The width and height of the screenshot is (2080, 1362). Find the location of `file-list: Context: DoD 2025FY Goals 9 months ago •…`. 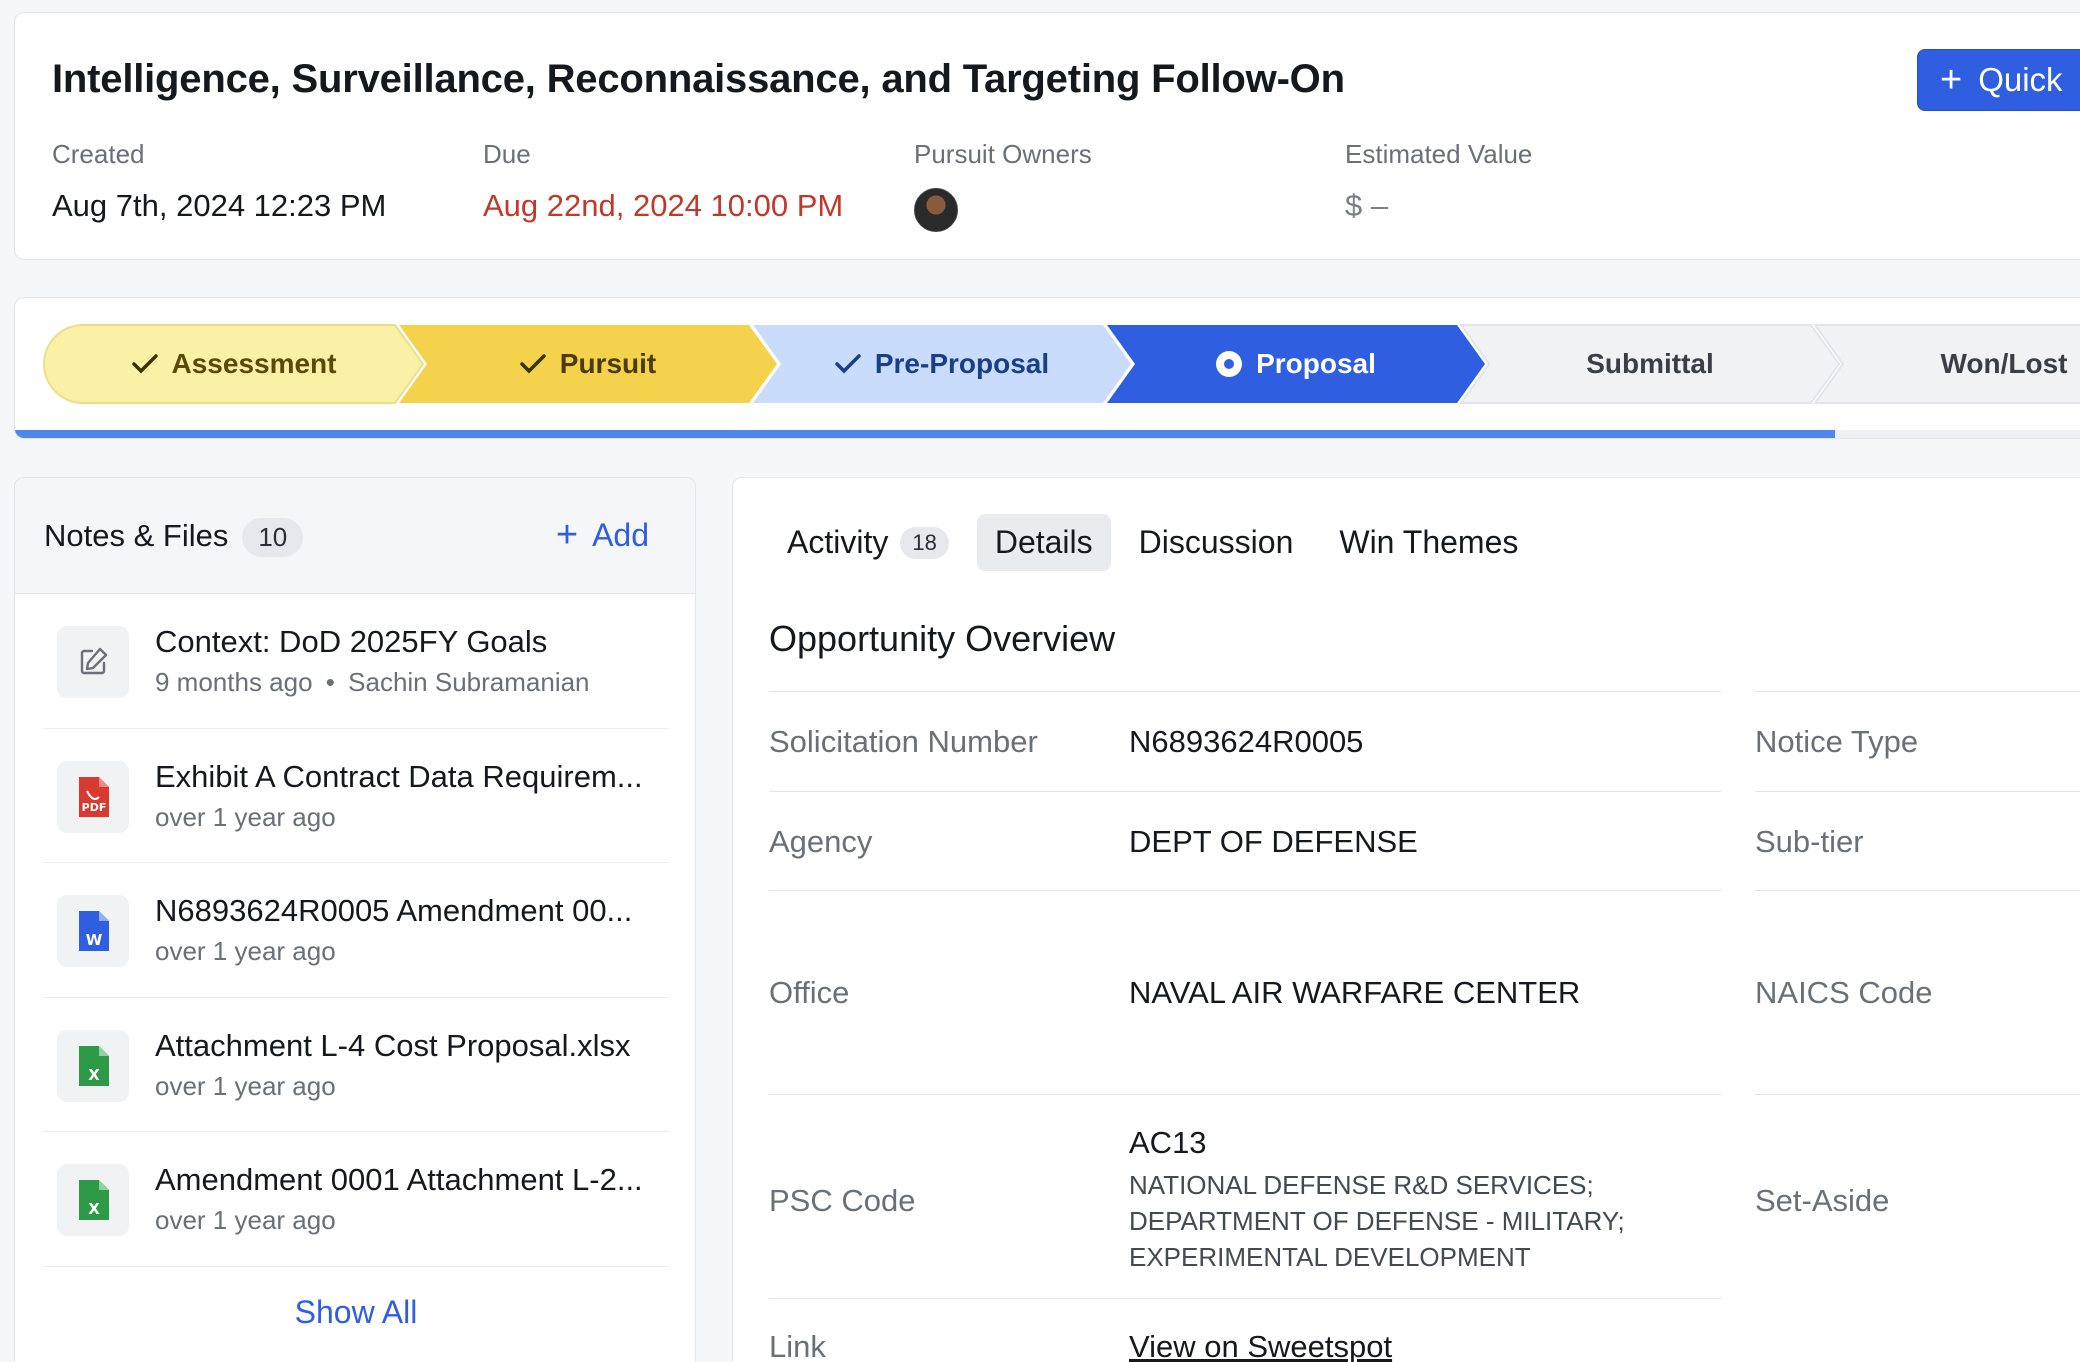

file-list: Context: DoD 2025FY Goals 9 months ago •… is located at coordinates (356, 930).